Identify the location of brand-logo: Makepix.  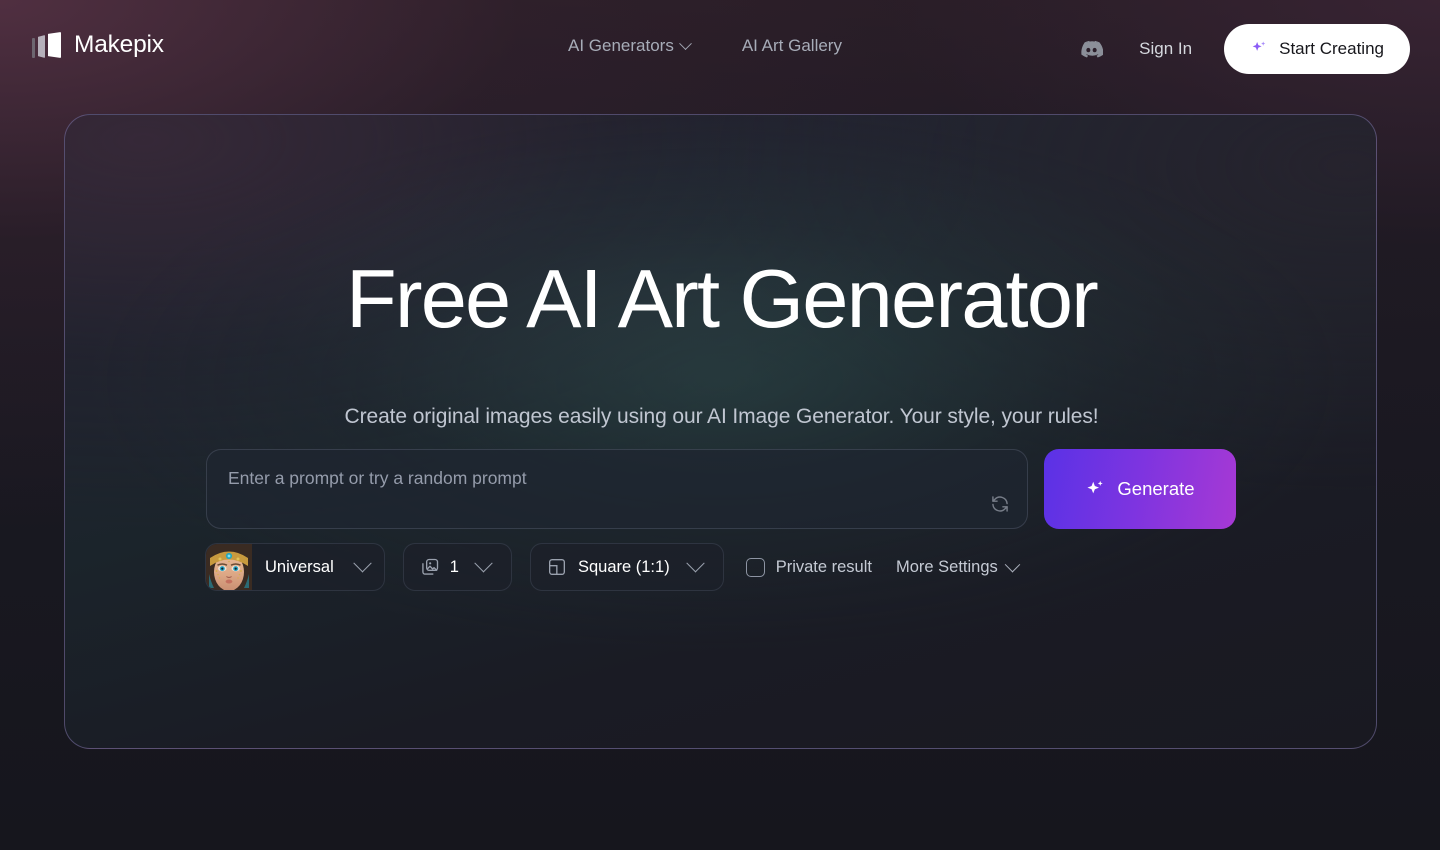
(98, 45).